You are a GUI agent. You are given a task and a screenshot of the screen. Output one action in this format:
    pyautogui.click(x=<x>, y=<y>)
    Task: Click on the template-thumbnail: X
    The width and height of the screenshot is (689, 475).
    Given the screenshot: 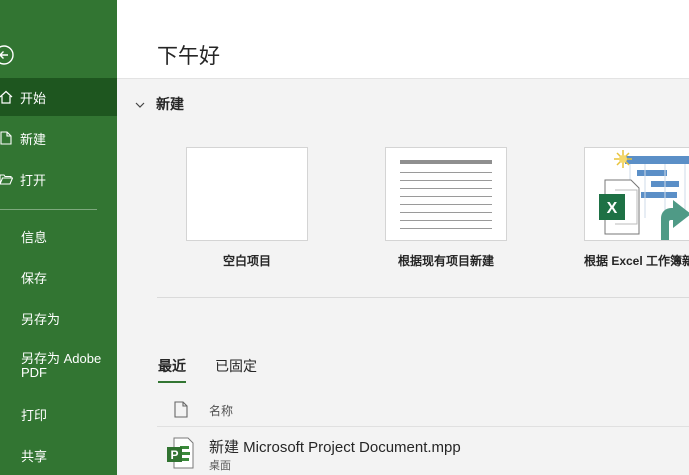 What is the action you would take?
    pyautogui.click(x=636, y=194)
    